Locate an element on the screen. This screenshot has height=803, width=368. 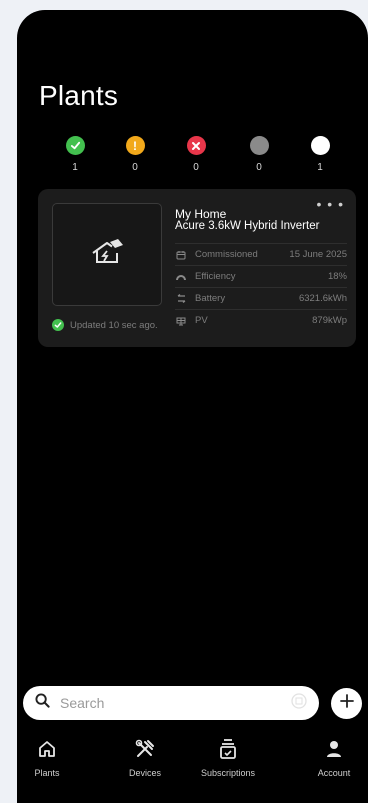
warning-icon: ! is located at coordinates (135, 145).